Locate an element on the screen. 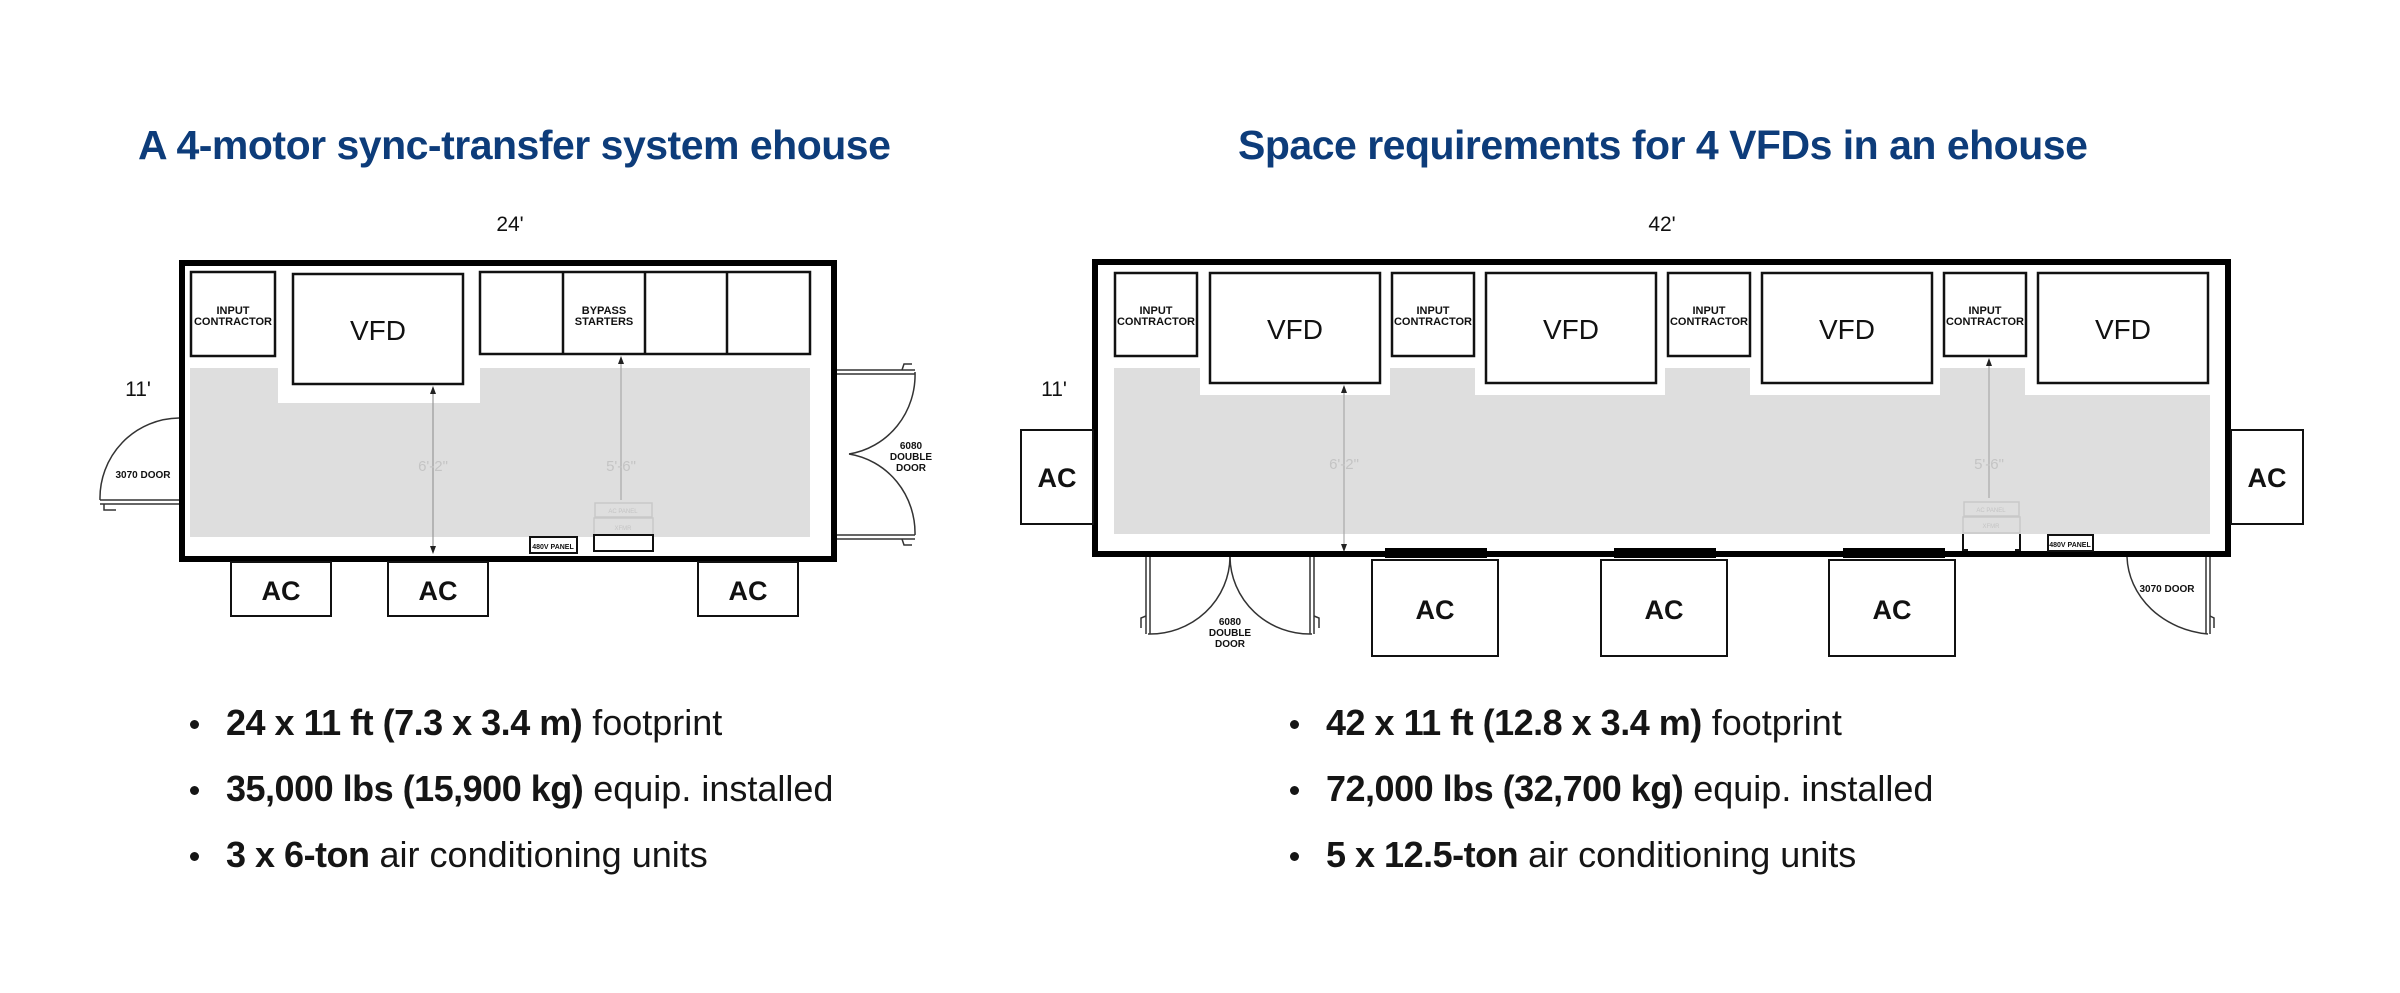  left-spec-ac: 3 x 6-ton air conditioning units is located at coordinates (511, 861).